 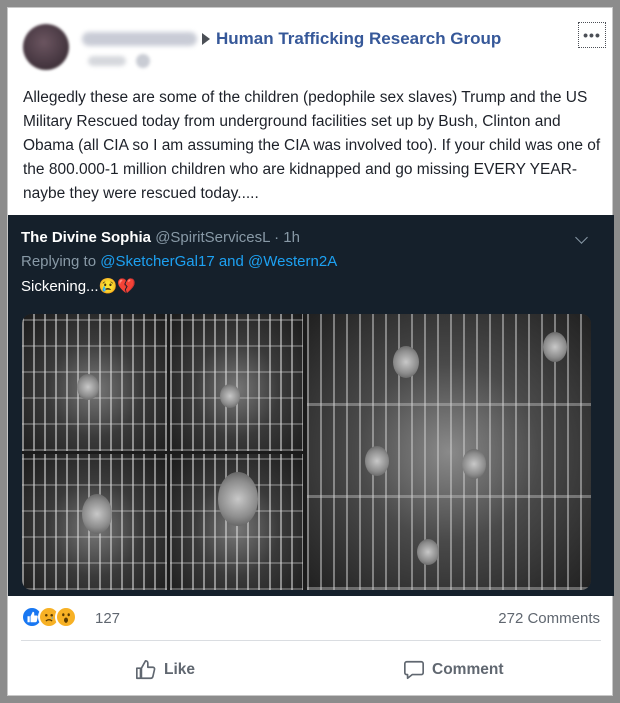 What do you see at coordinates (180, 669) in the screenshot?
I see `like-label: Like` at bounding box center [180, 669].